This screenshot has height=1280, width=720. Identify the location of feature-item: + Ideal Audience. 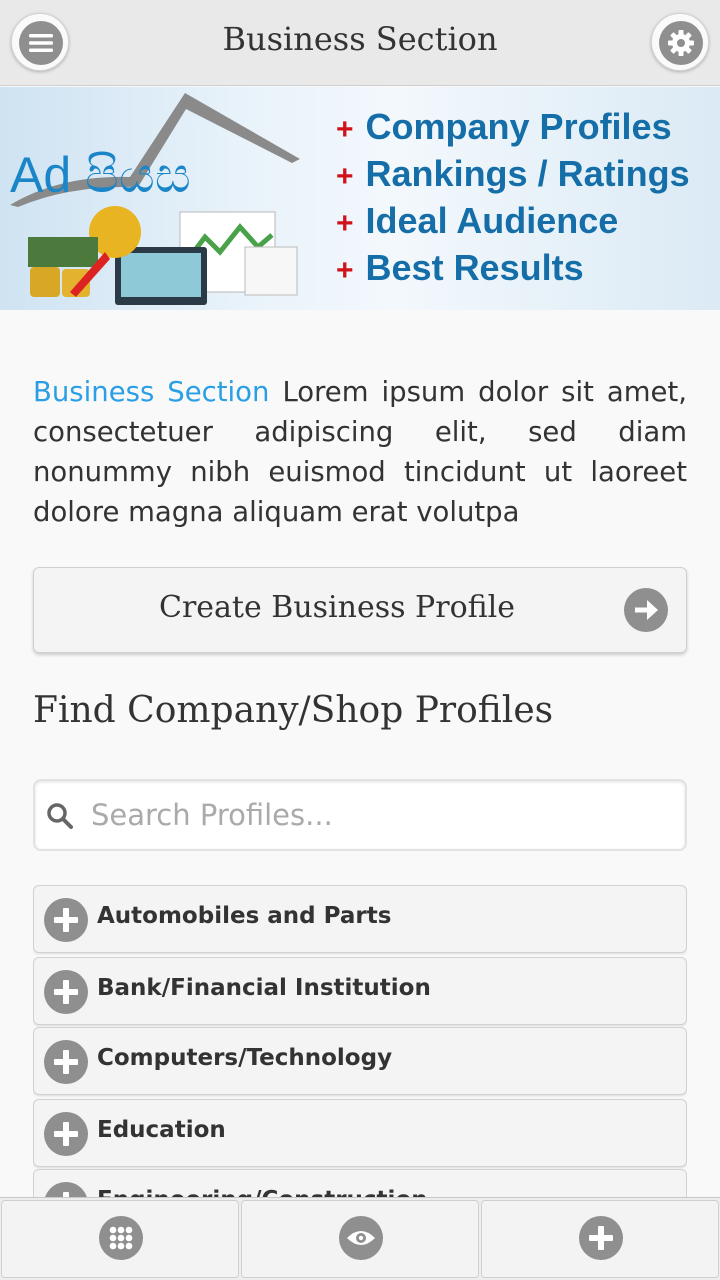
(513, 220).